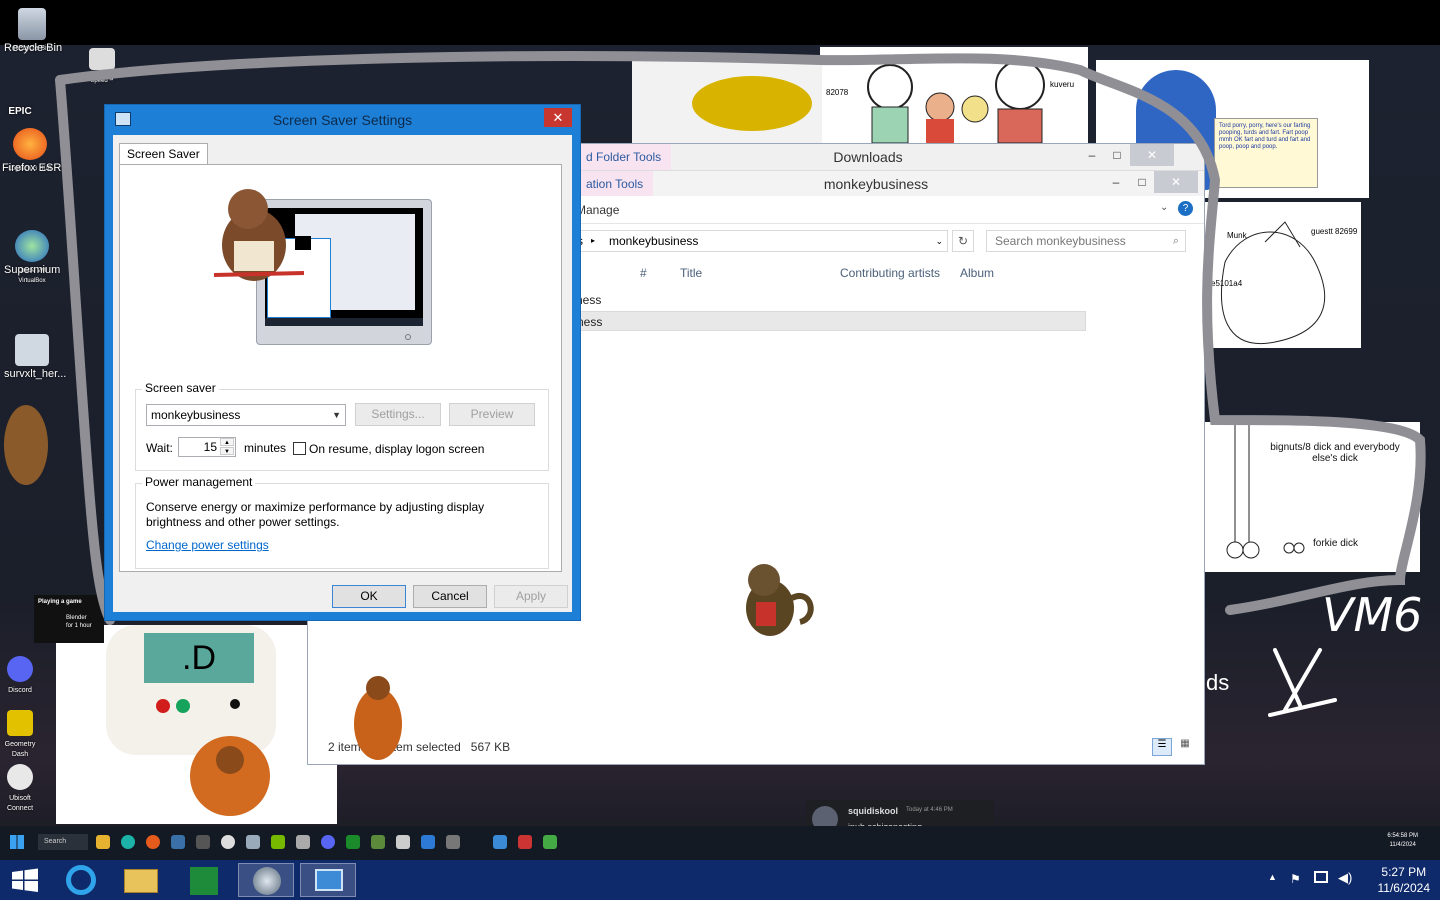  What do you see at coordinates (328, 880) in the screenshot?
I see `taskbar-screen-saver-settings` at bounding box center [328, 880].